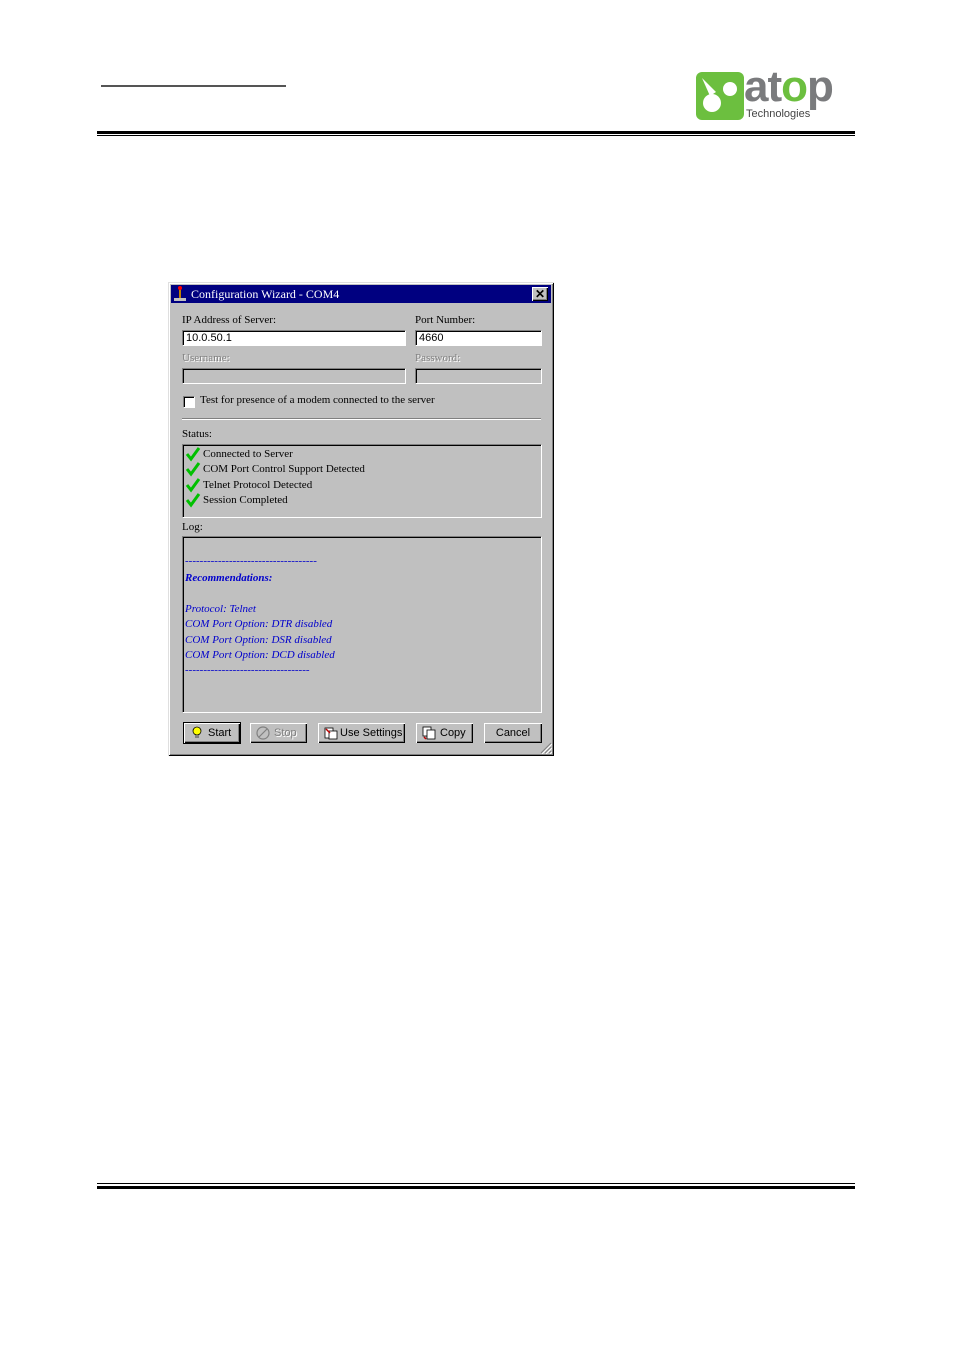  Describe the element at coordinates (220, 609) in the screenshot. I see `log-line: Protocol: Telnet` at that location.